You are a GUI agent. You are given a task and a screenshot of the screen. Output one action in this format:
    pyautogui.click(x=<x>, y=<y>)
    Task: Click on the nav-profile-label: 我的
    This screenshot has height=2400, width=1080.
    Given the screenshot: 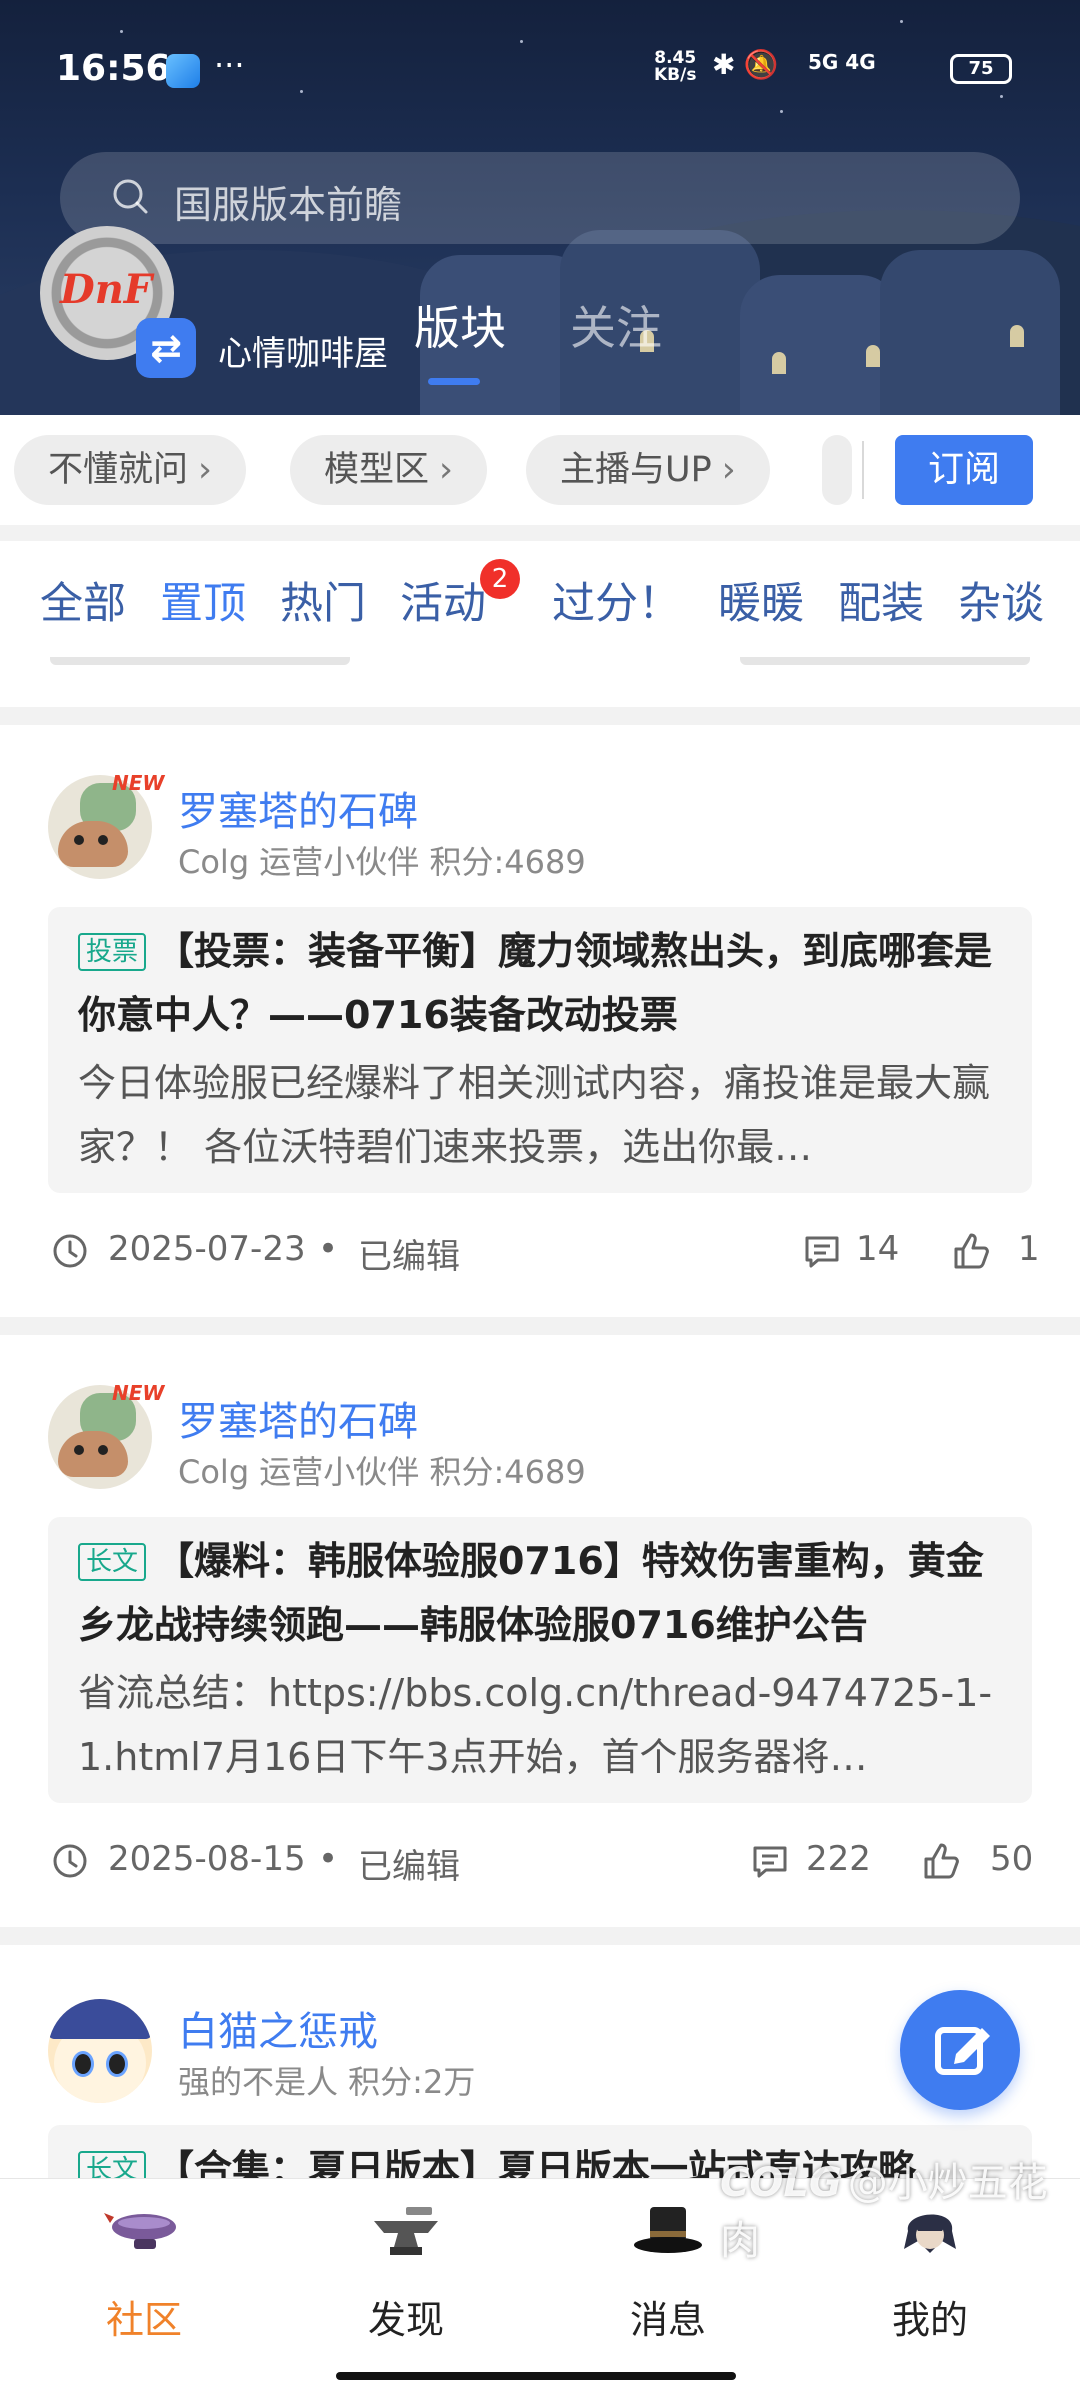 What is the action you would take?
    pyautogui.click(x=929, y=2320)
    